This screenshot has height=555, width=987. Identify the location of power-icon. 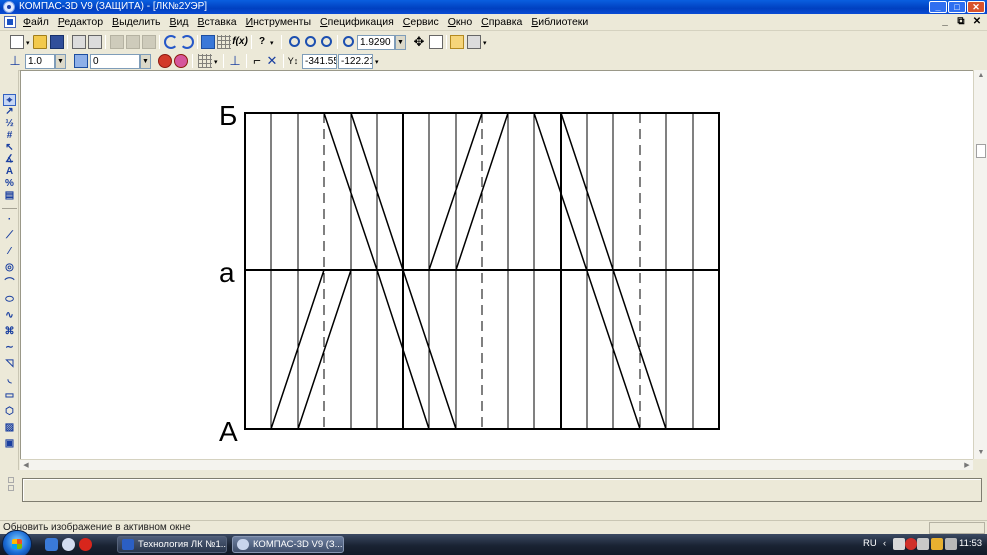
(937, 544).